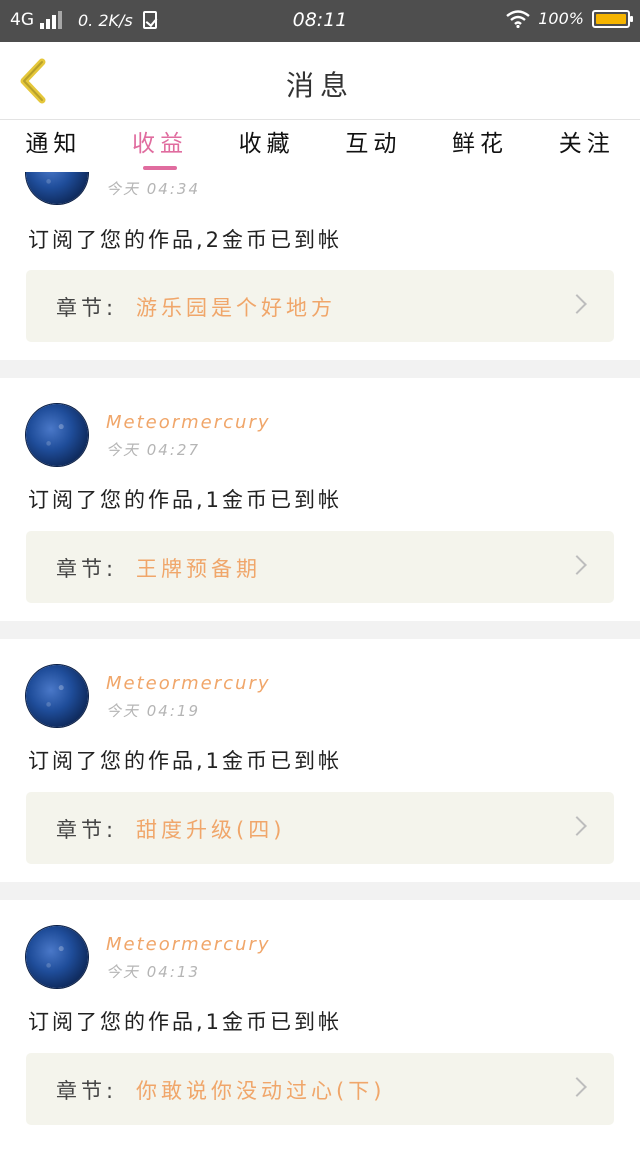  I want to click on message-time: 今天 04:34, so click(153, 189).